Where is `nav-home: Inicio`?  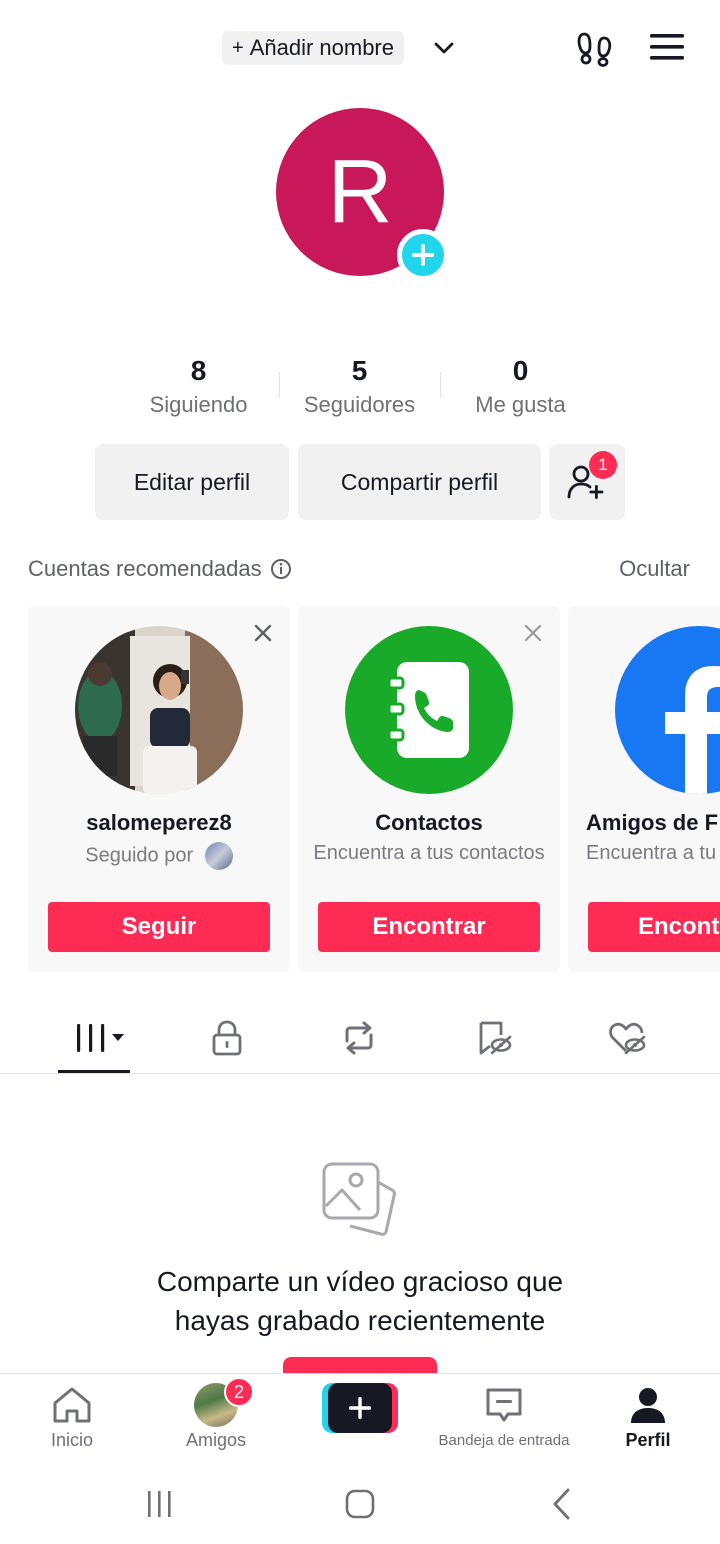
nav-home: Inicio is located at coordinates (72, 1417).